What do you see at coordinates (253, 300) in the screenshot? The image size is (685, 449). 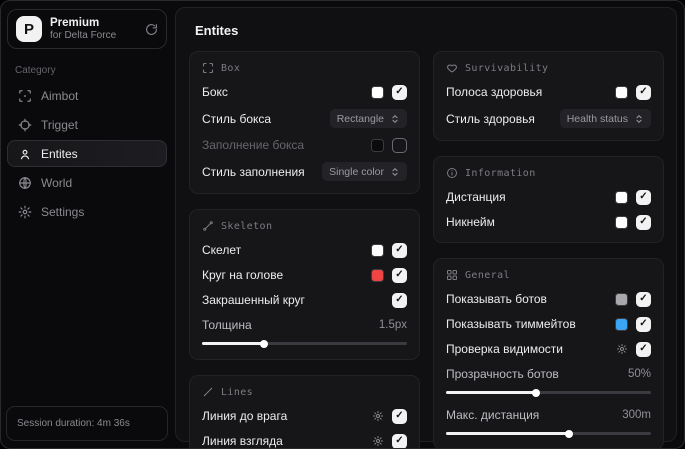 I see `setting-label: Закрашенный круг` at bounding box center [253, 300].